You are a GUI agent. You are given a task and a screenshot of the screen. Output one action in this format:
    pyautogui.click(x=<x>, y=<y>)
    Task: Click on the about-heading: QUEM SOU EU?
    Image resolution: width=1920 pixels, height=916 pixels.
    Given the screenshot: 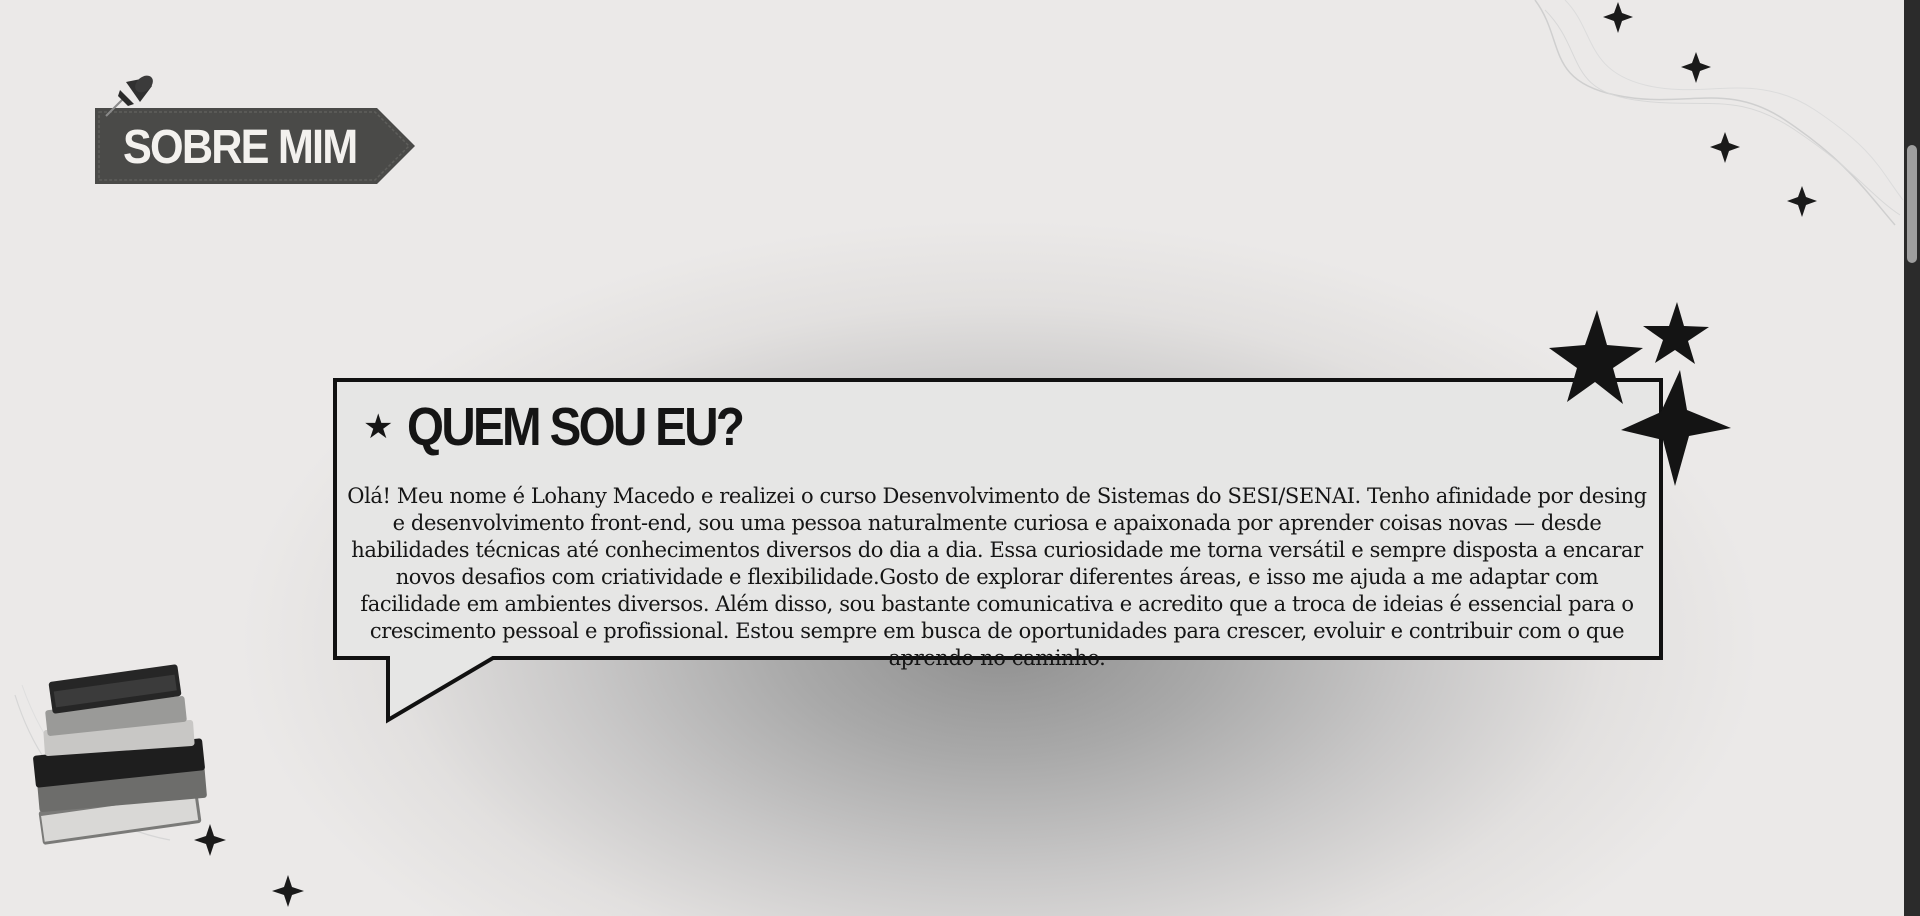 What is the action you would take?
    pyautogui.click(x=576, y=427)
    